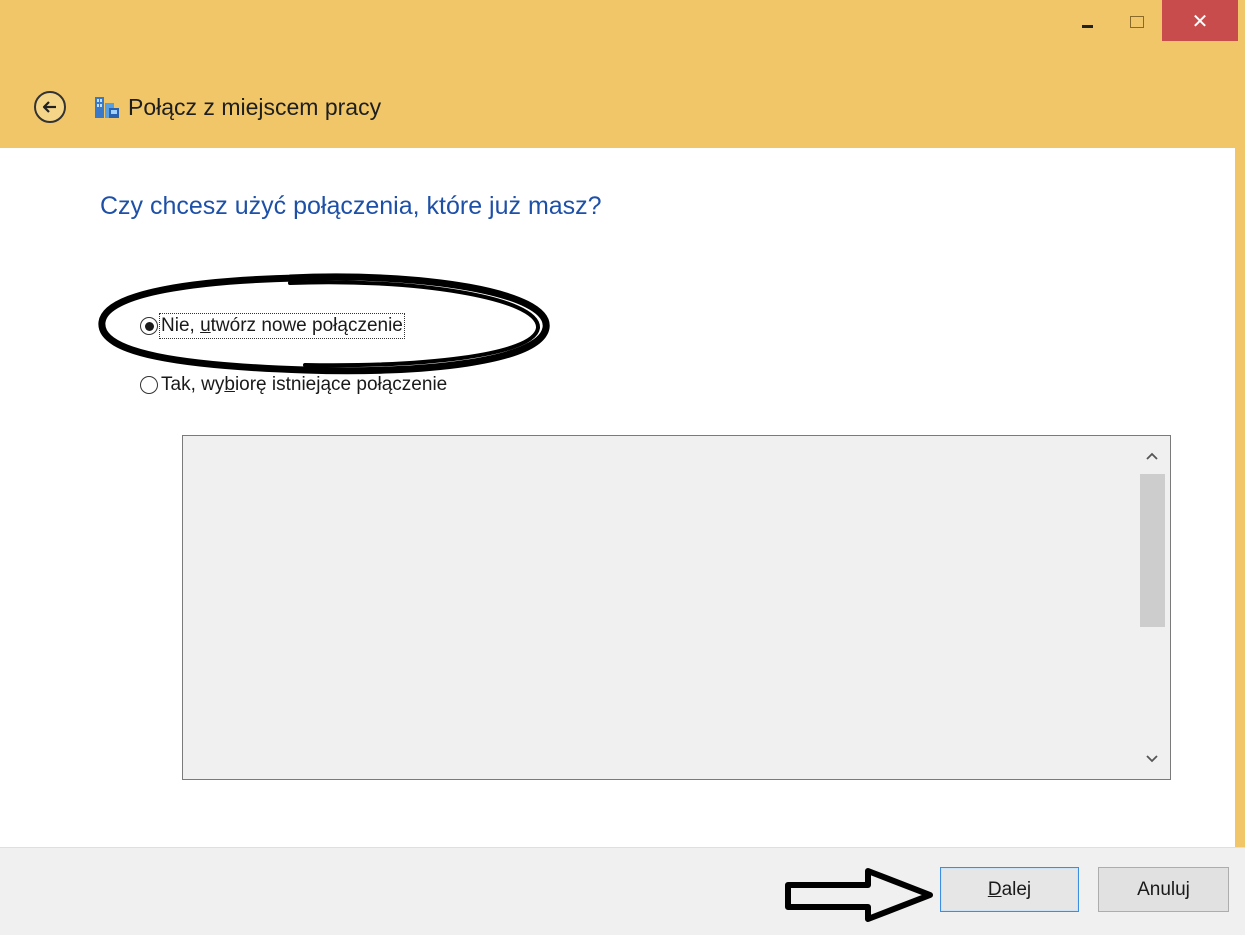 This screenshot has width=1245, height=935. Describe the element at coordinates (255, 106) in the screenshot. I see `window-title: Połącz z miejscem pracy` at that location.